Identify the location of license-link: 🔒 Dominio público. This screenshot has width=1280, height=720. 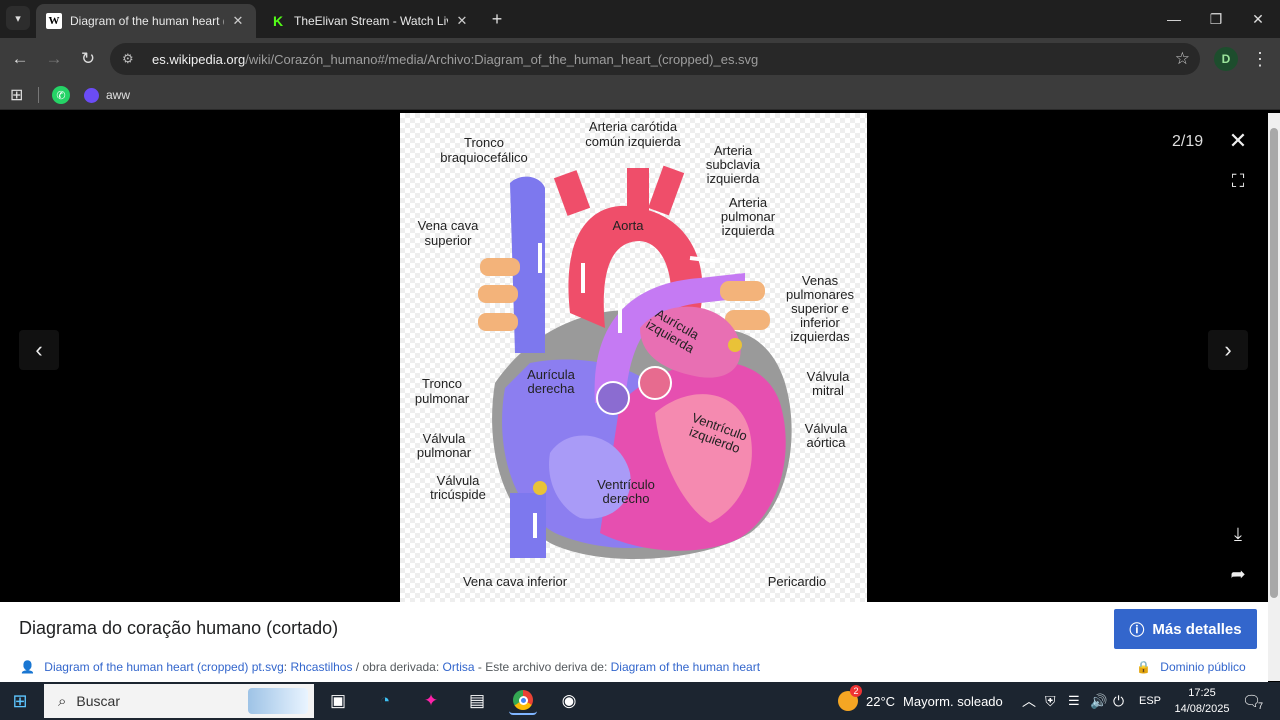
(1191, 667).